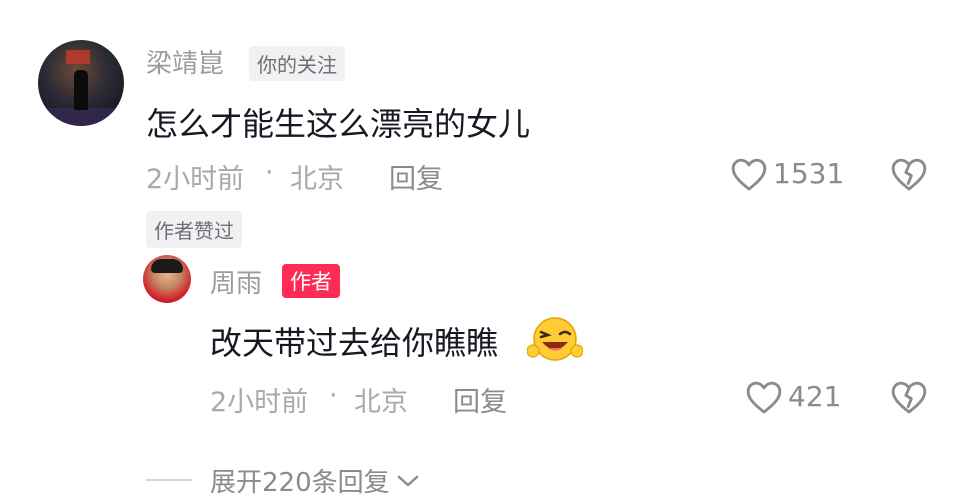 The width and height of the screenshot is (974, 499). What do you see at coordinates (815, 396) in the screenshot?
I see `reply-like-count: 421` at bounding box center [815, 396].